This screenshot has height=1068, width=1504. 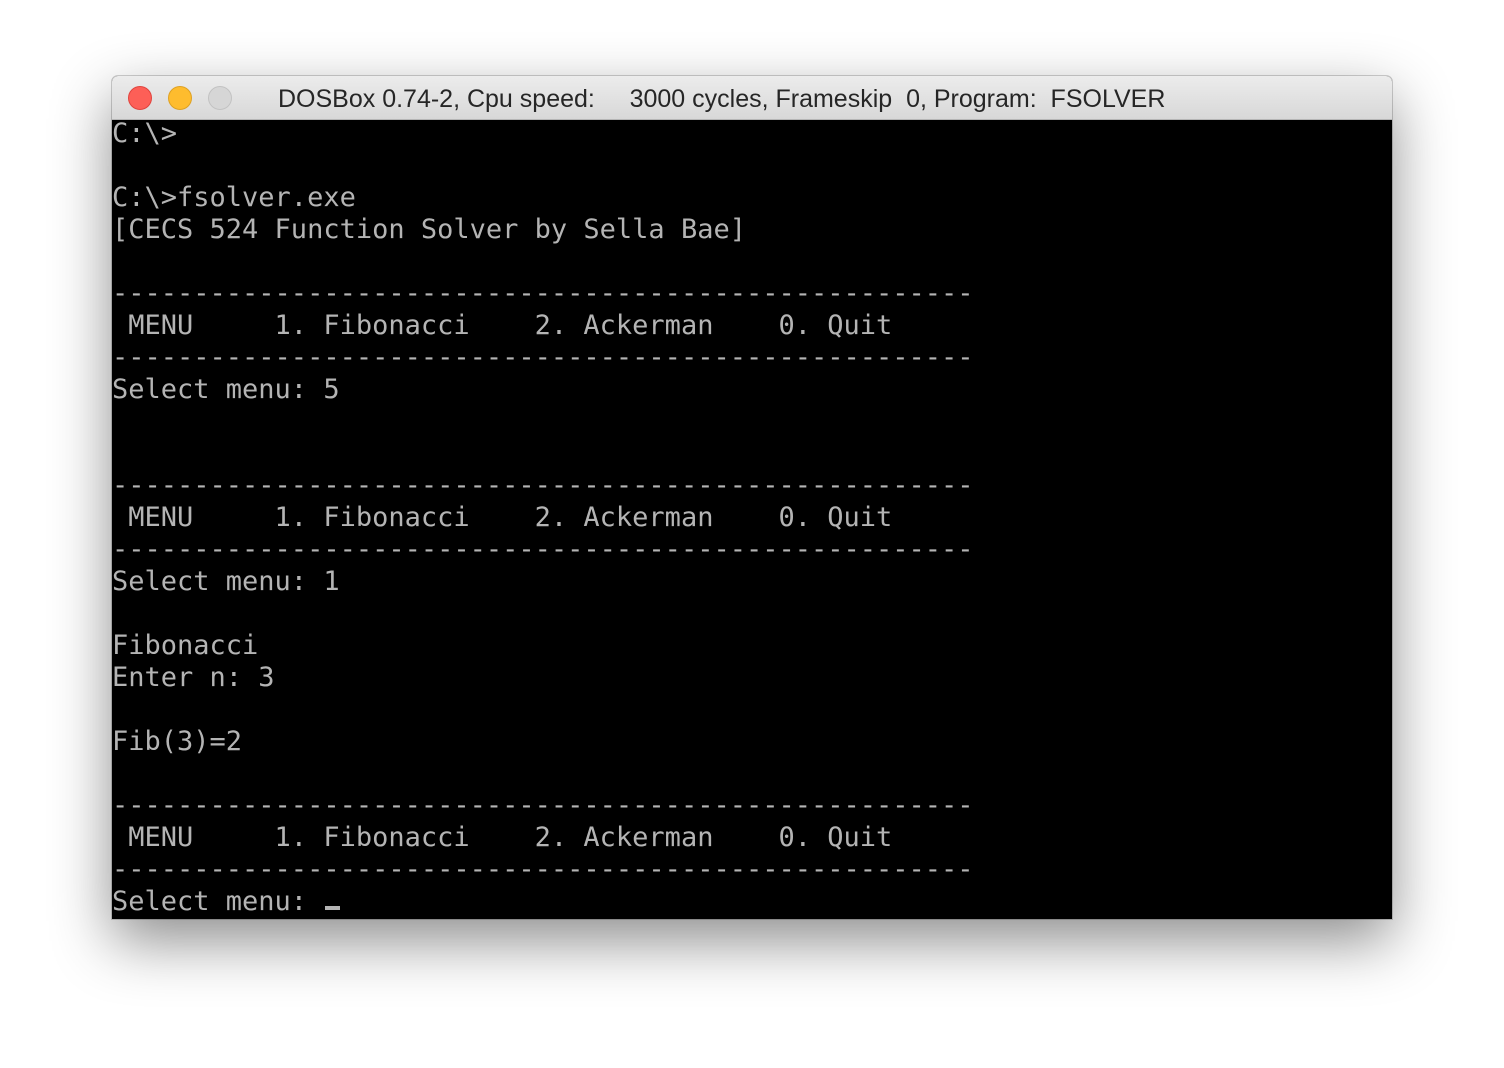 I want to click on terminal-line: C:\>fsolver.exe, so click(x=234, y=197).